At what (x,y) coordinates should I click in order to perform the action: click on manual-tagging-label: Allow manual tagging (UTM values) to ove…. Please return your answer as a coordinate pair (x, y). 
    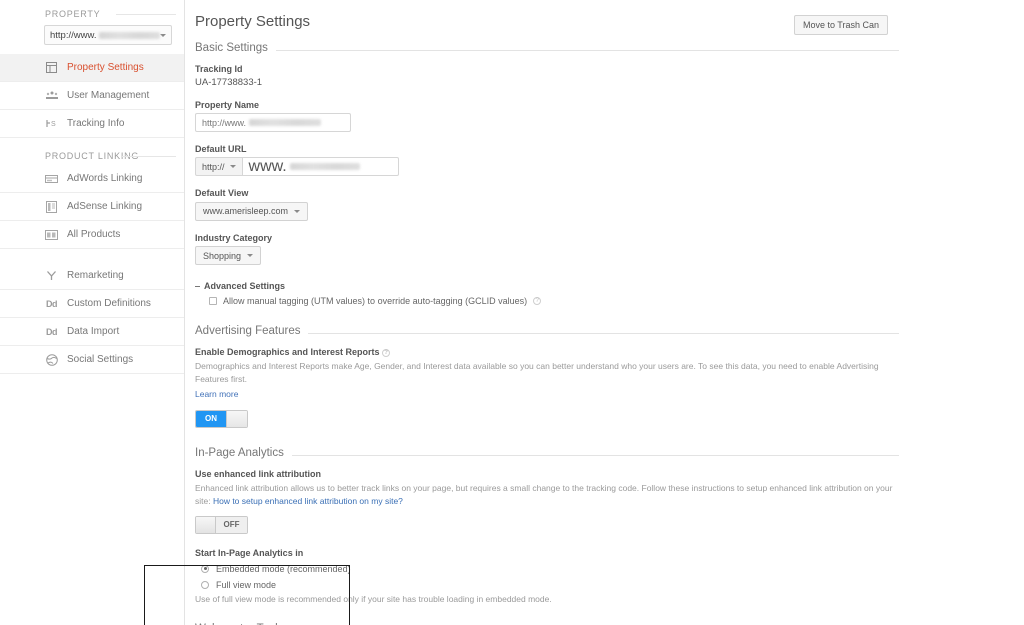
    Looking at the image, I should click on (375, 301).